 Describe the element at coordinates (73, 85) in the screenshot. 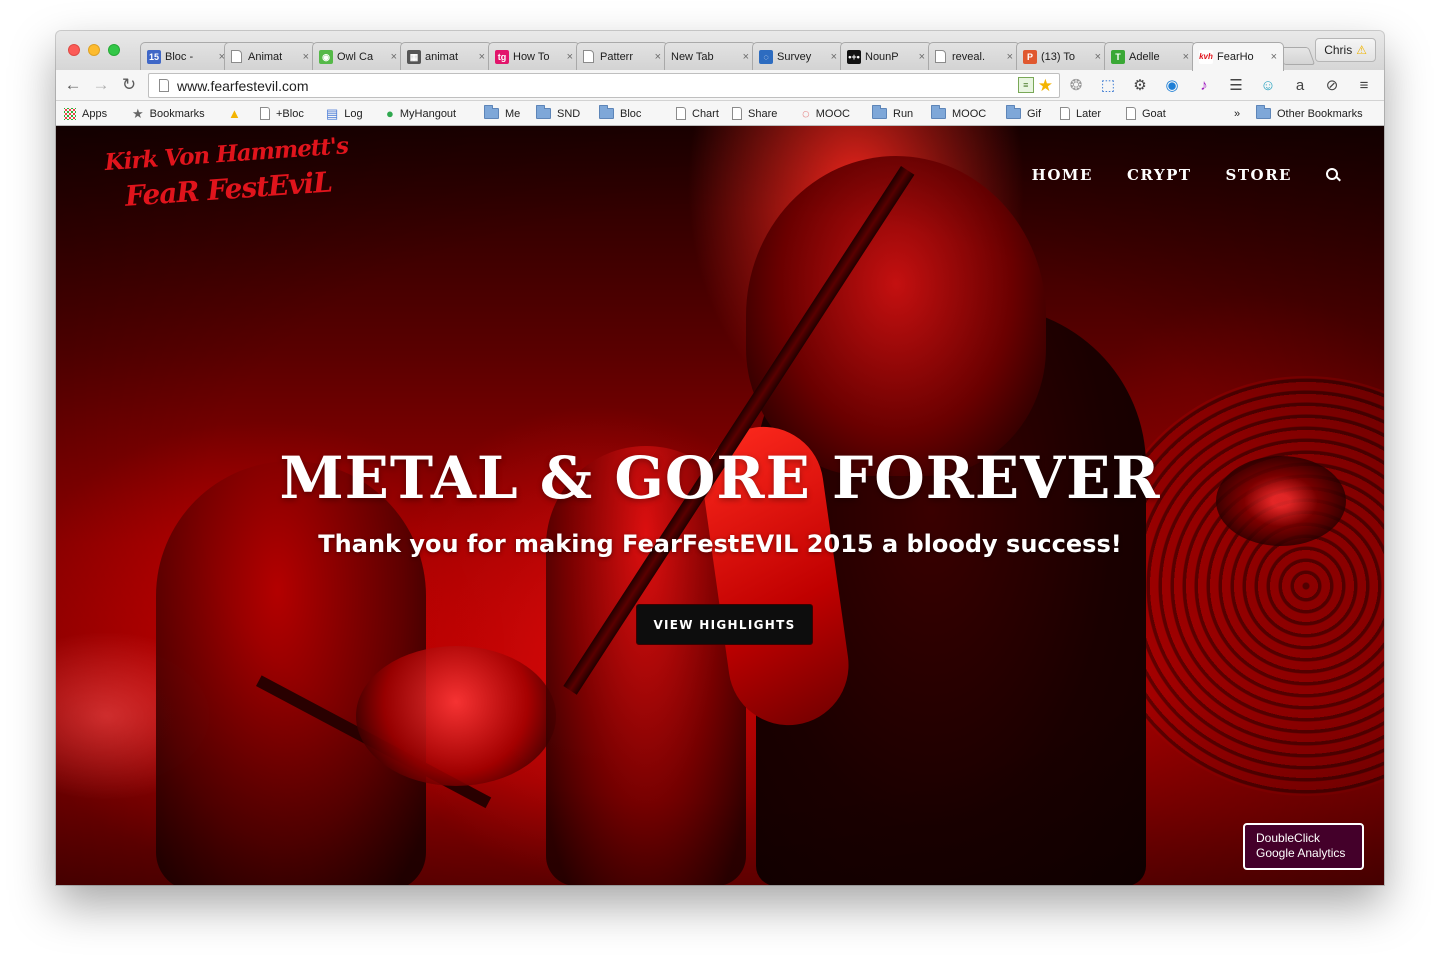

I see `back-arrow-icon: ←` at that location.